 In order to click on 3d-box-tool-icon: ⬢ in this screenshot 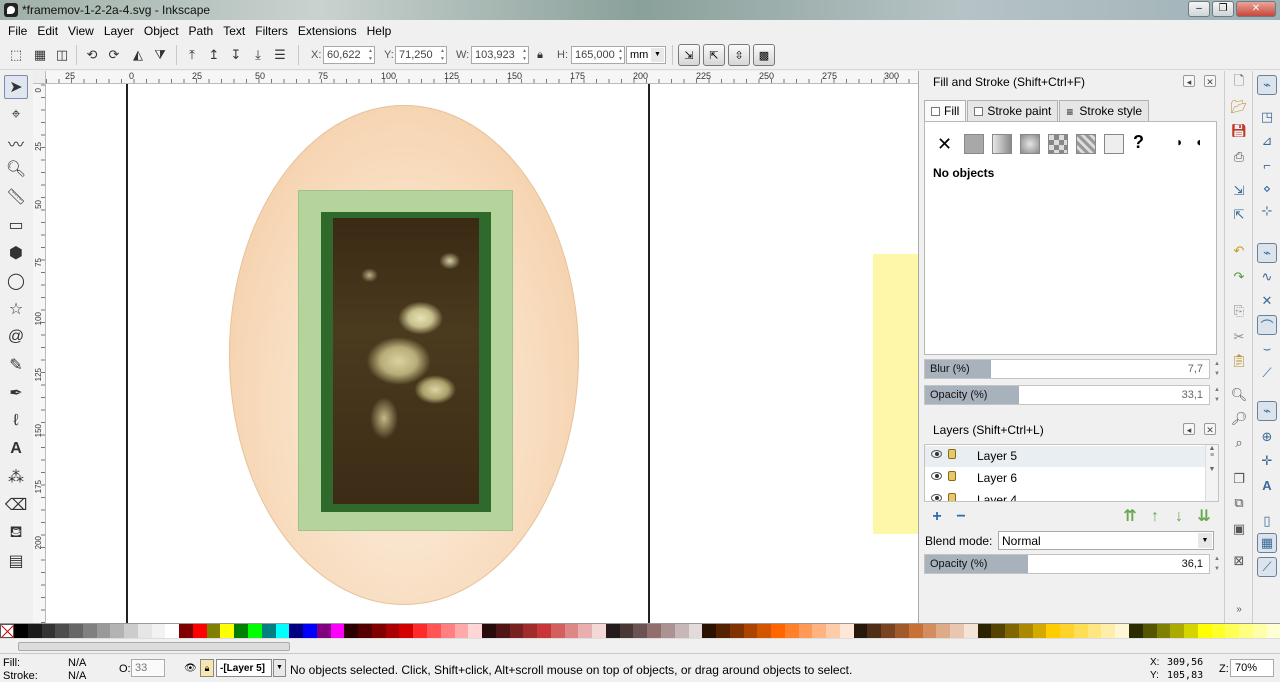, I will do `click(16, 253)`.